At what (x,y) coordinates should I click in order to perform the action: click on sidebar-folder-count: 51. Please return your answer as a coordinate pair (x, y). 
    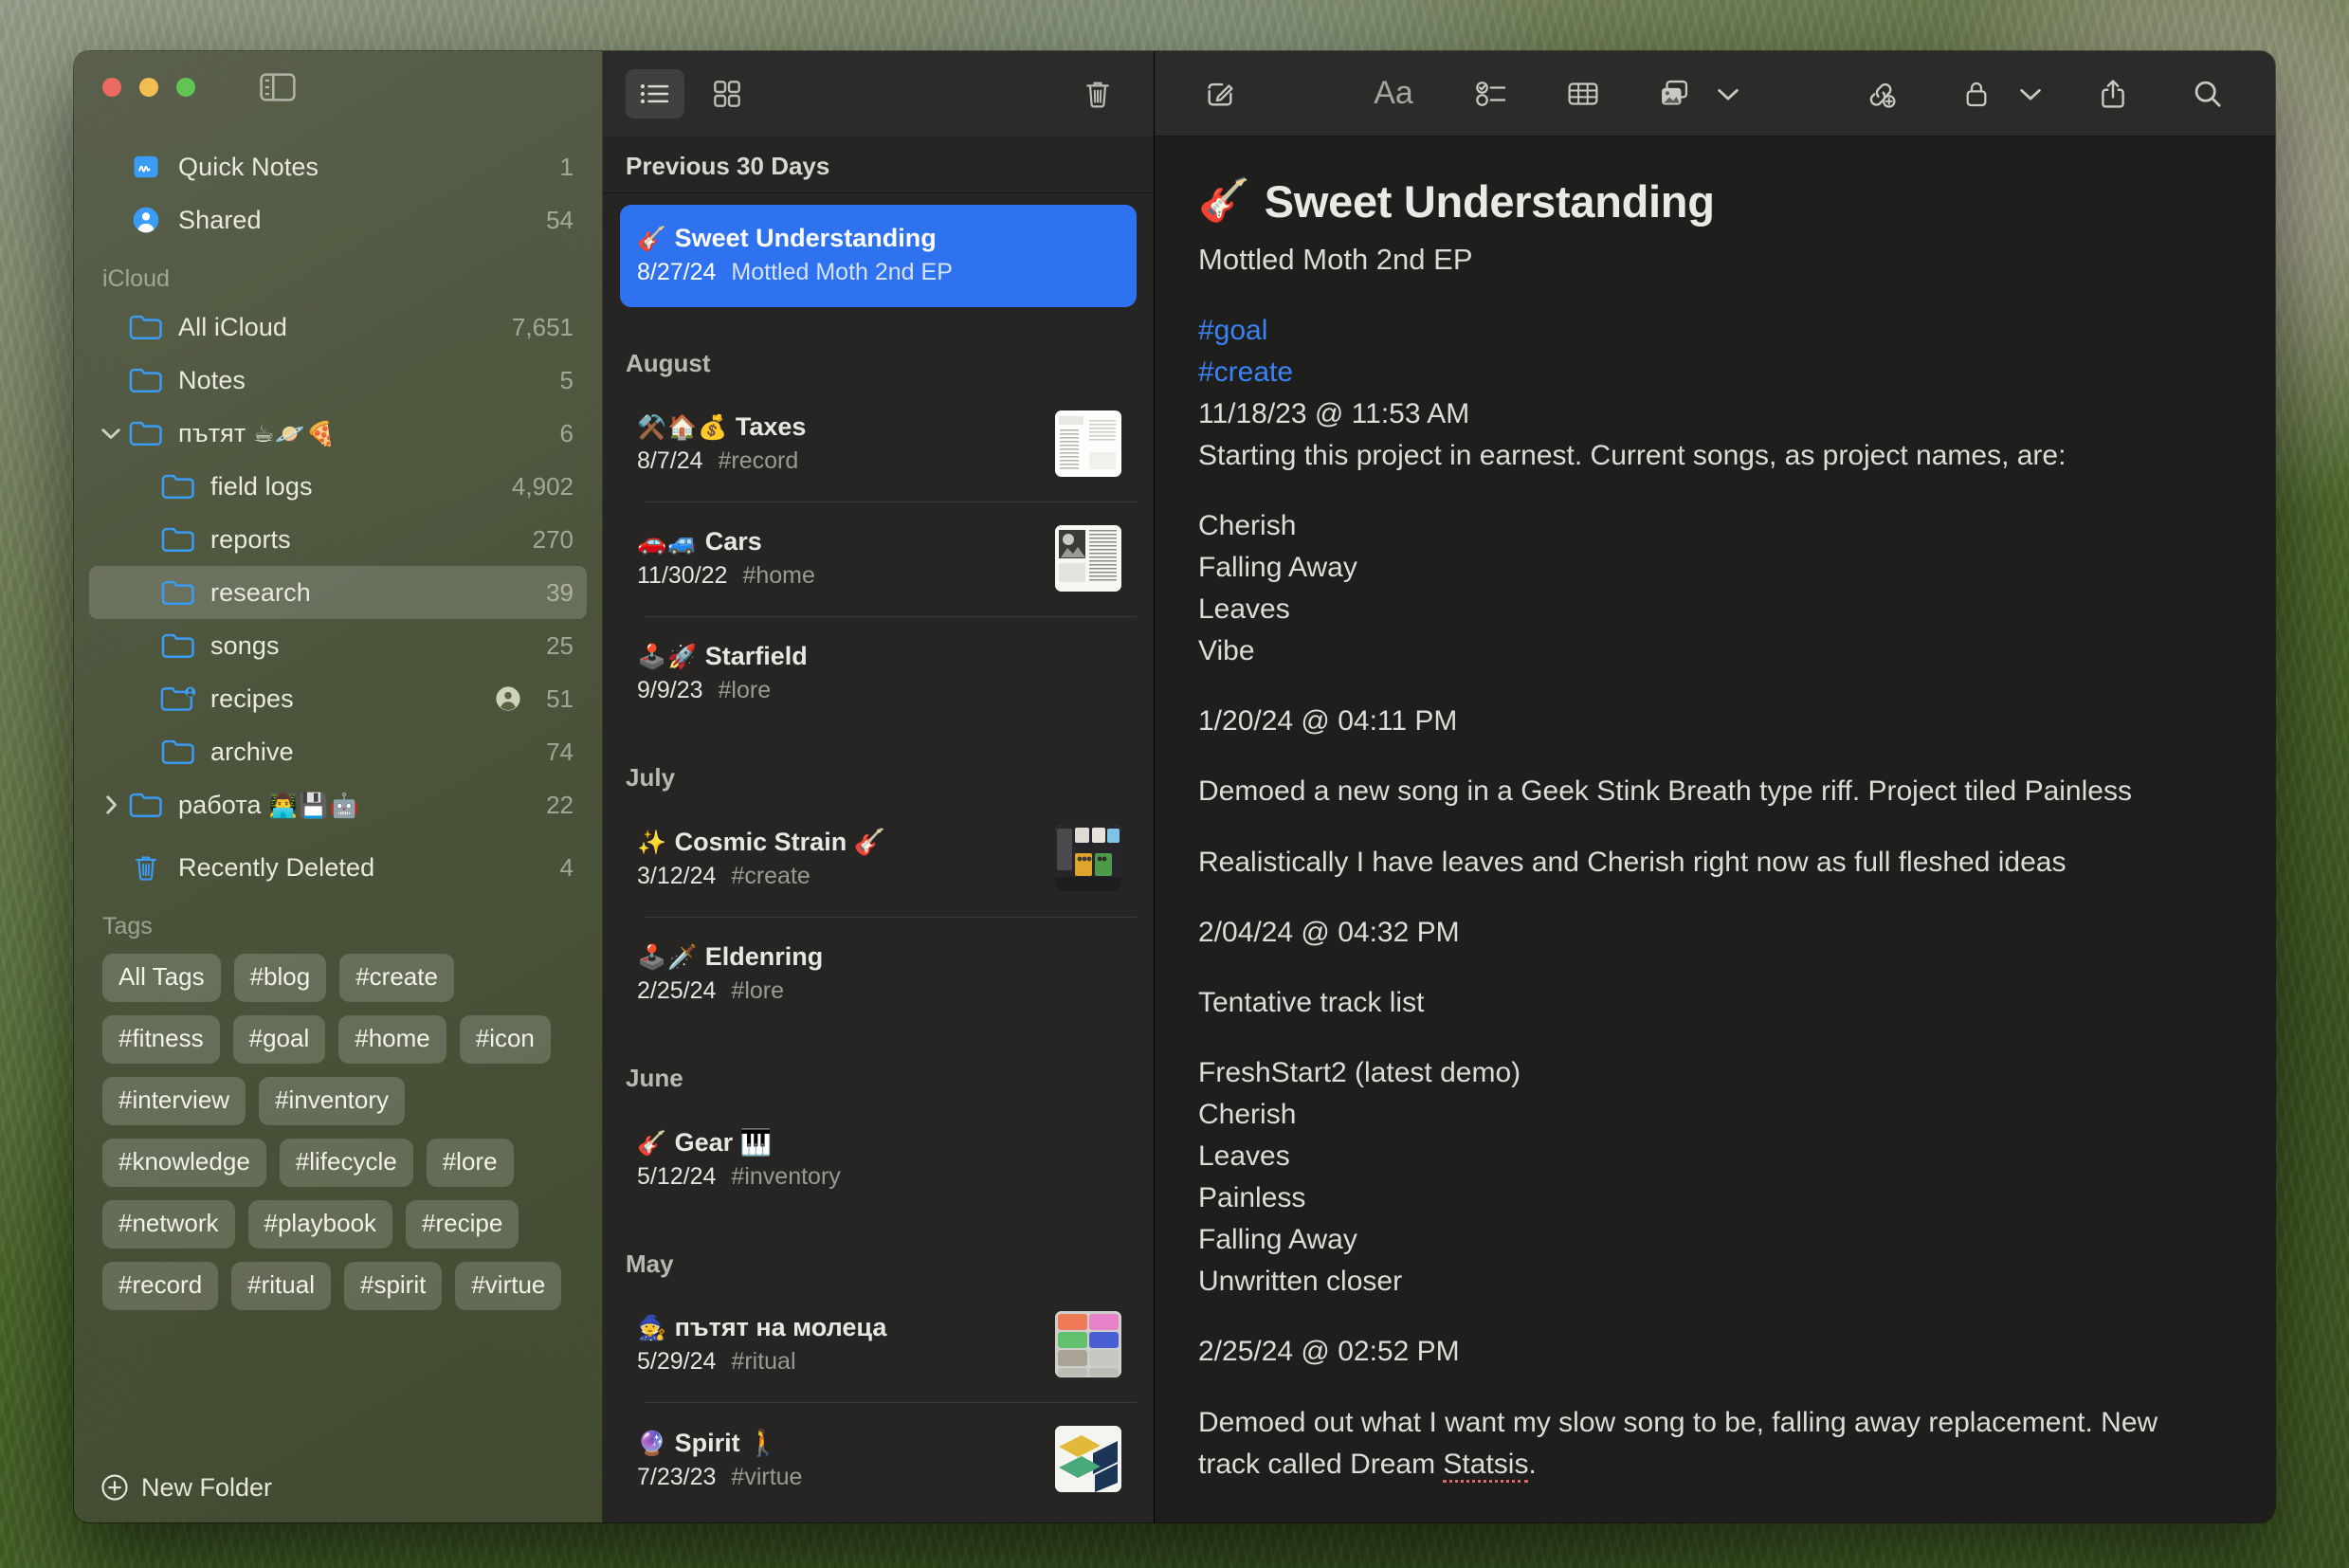
    Looking at the image, I should click on (560, 698).